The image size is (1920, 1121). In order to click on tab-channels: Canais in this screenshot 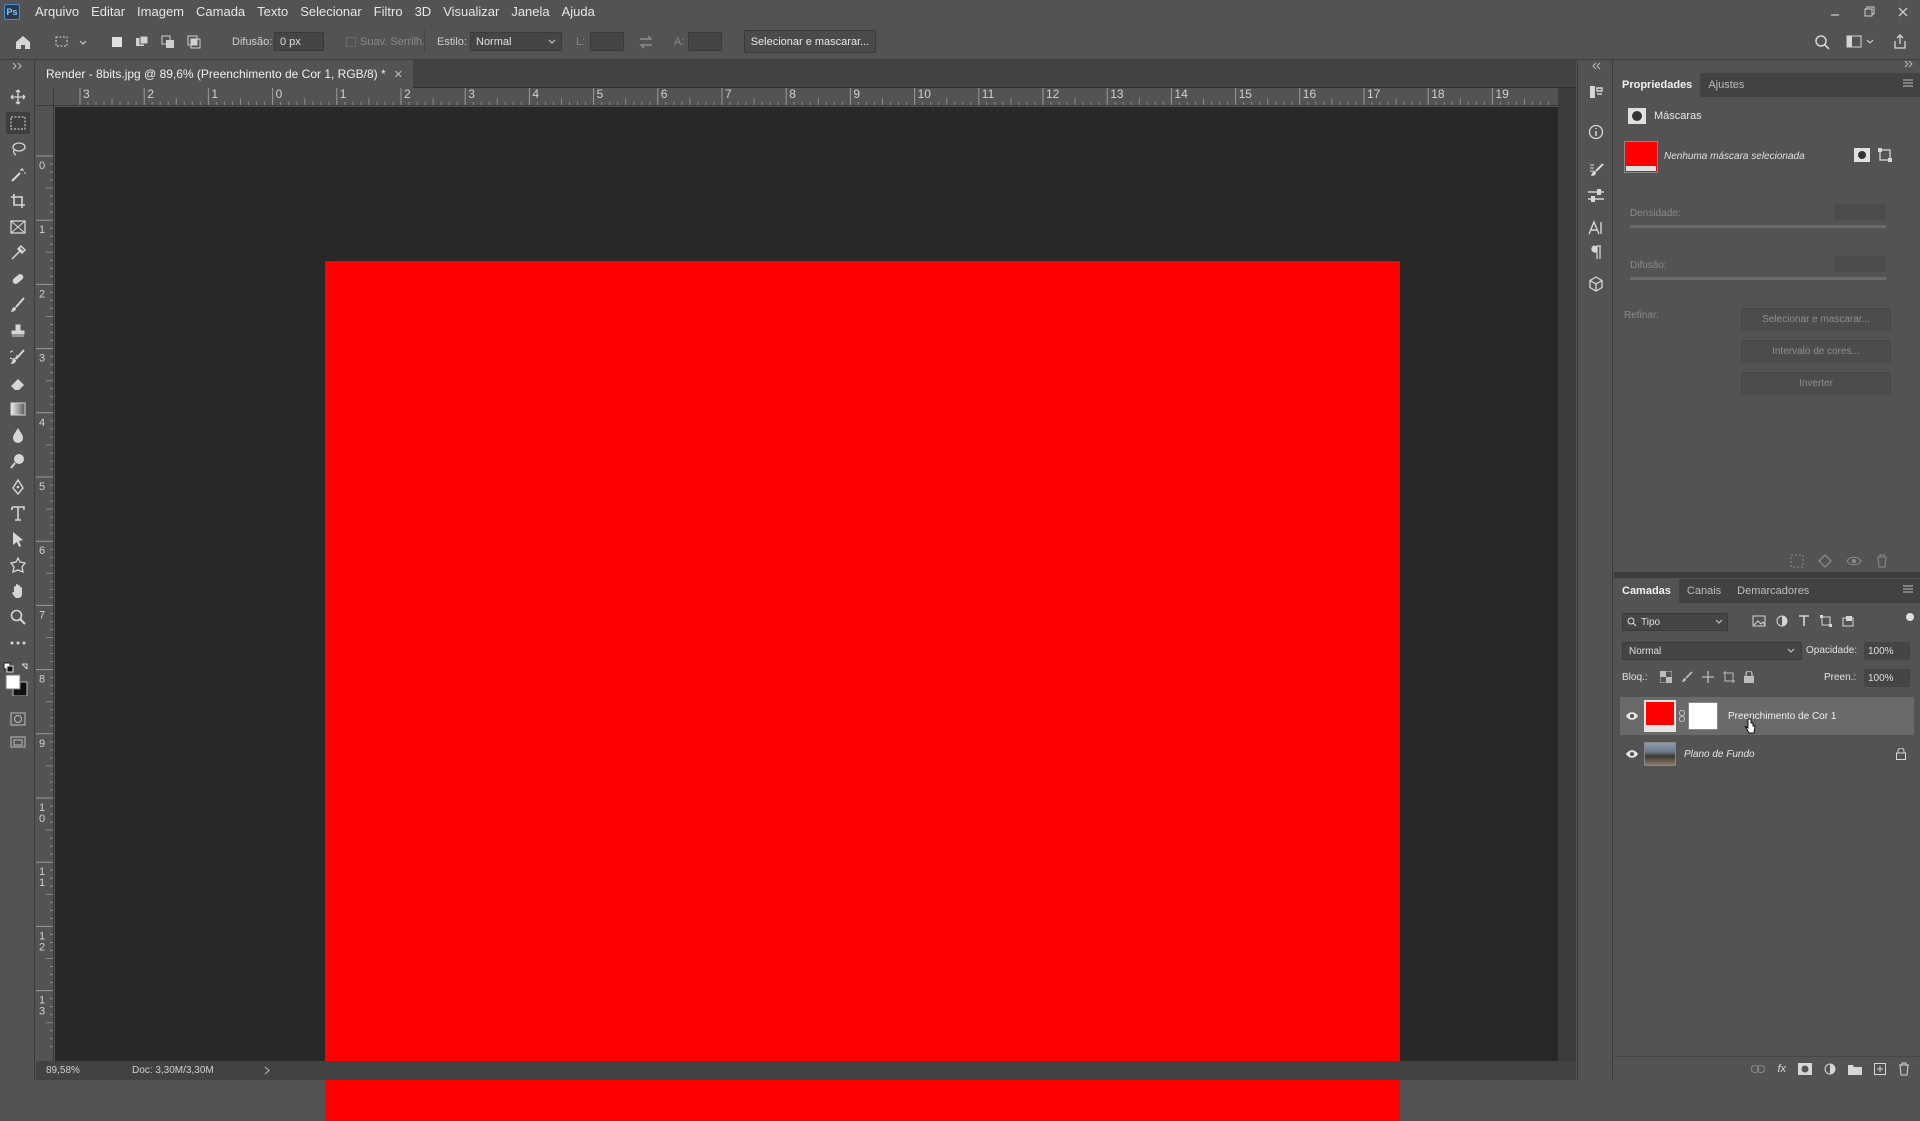, I will do `click(1704, 591)`.